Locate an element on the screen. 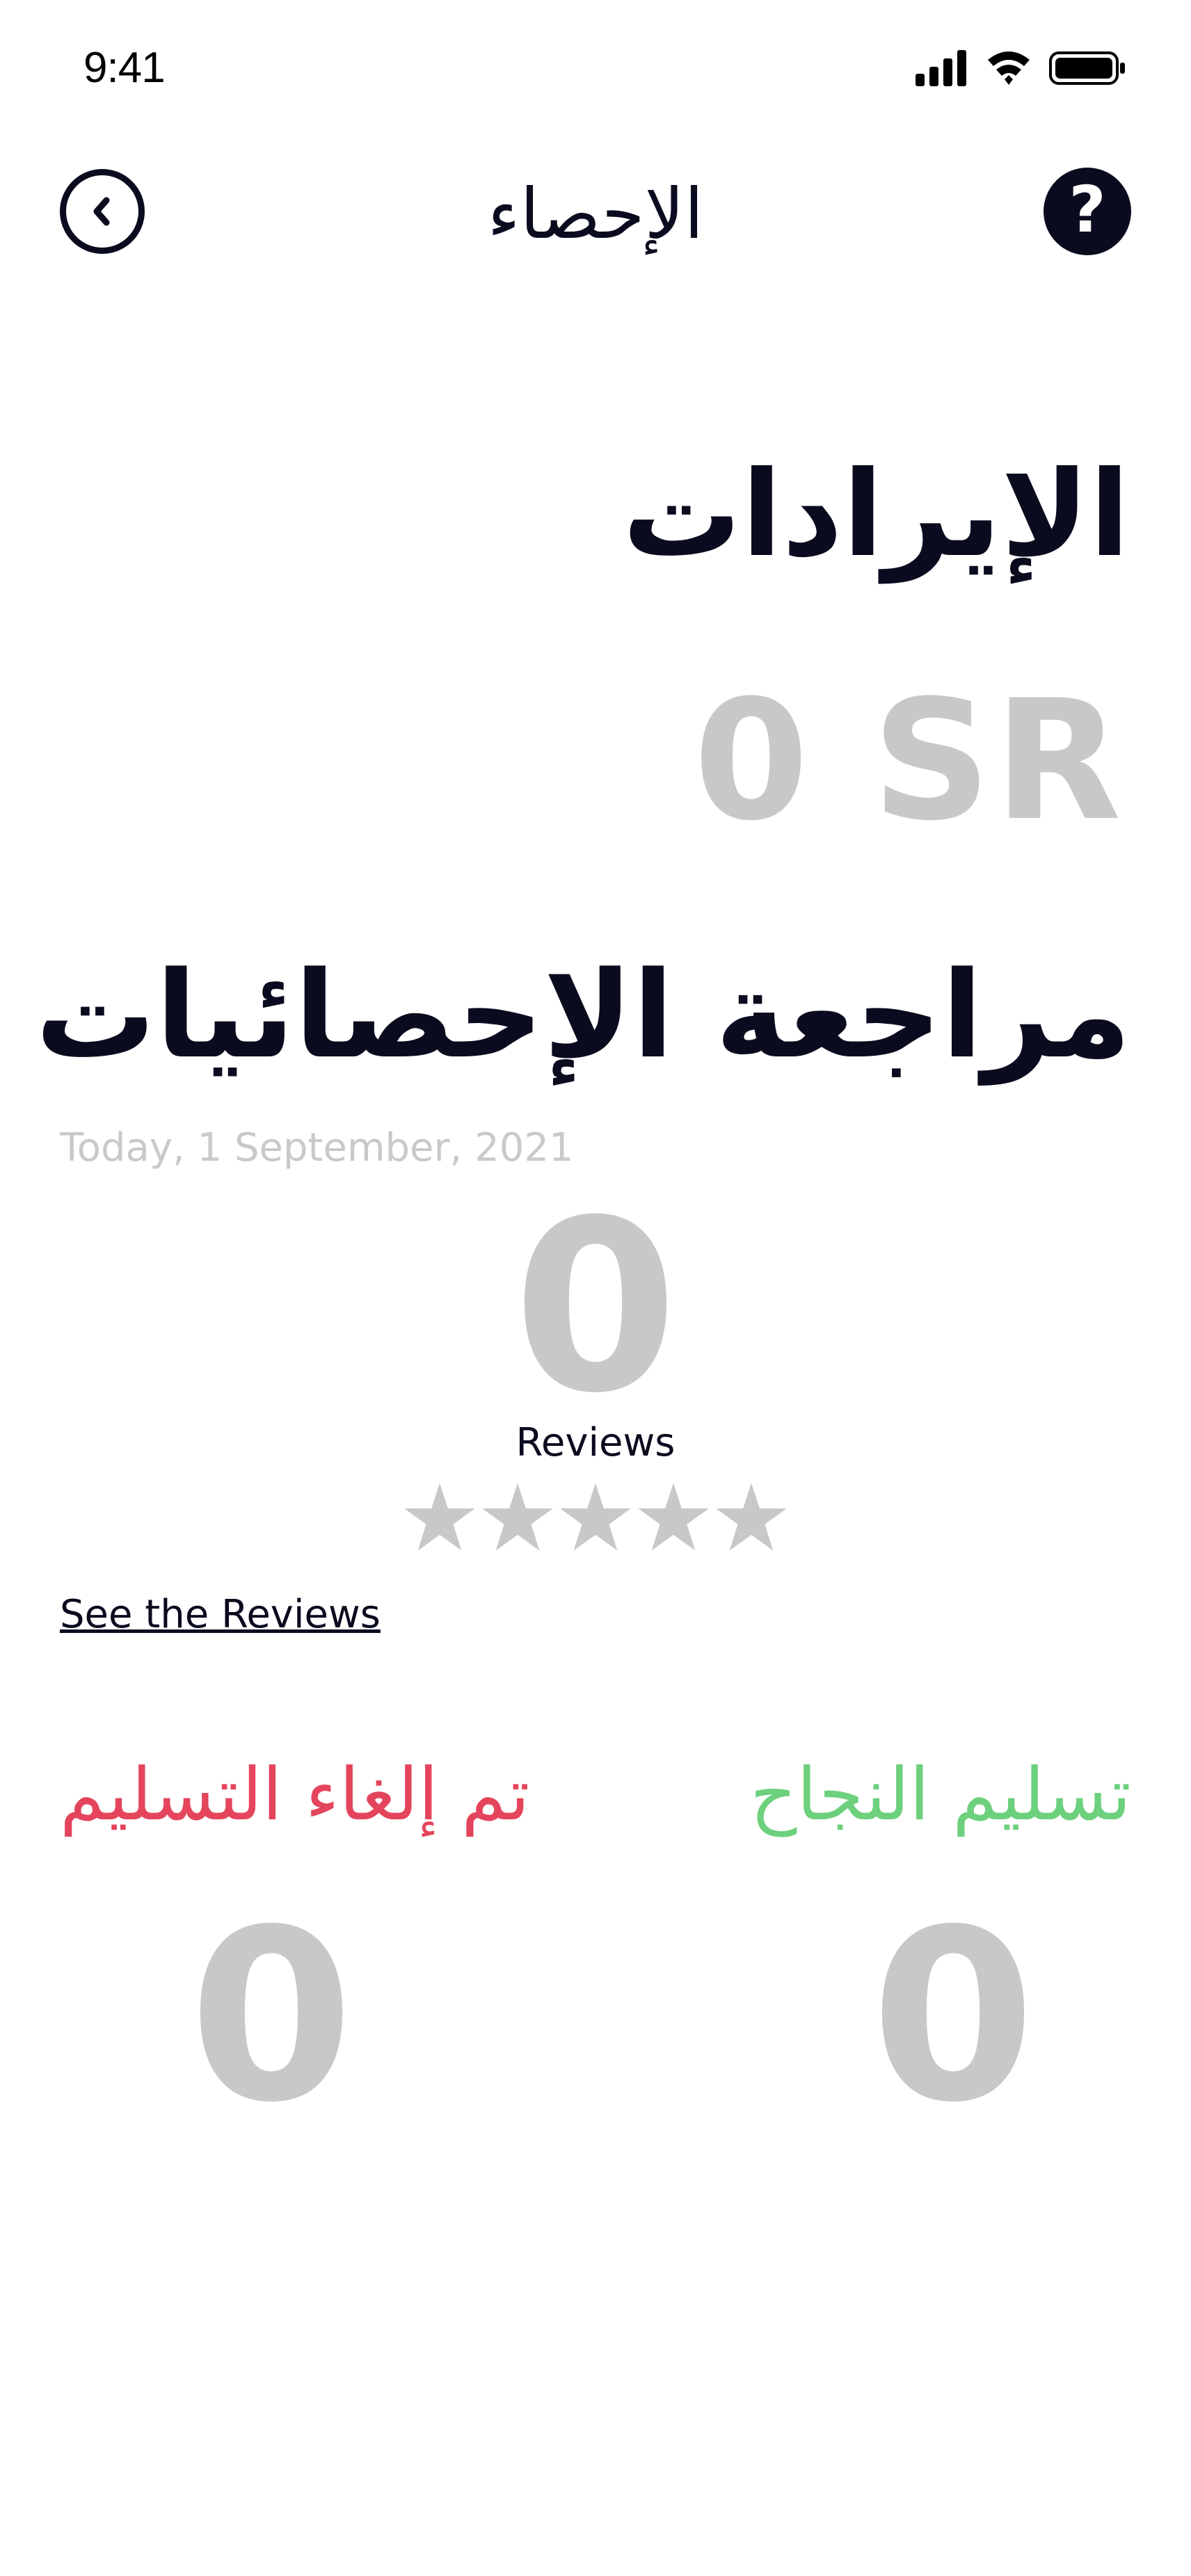 This screenshot has height=2576, width=1191. page-title: الإحصاء is located at coordinates (595, 214).